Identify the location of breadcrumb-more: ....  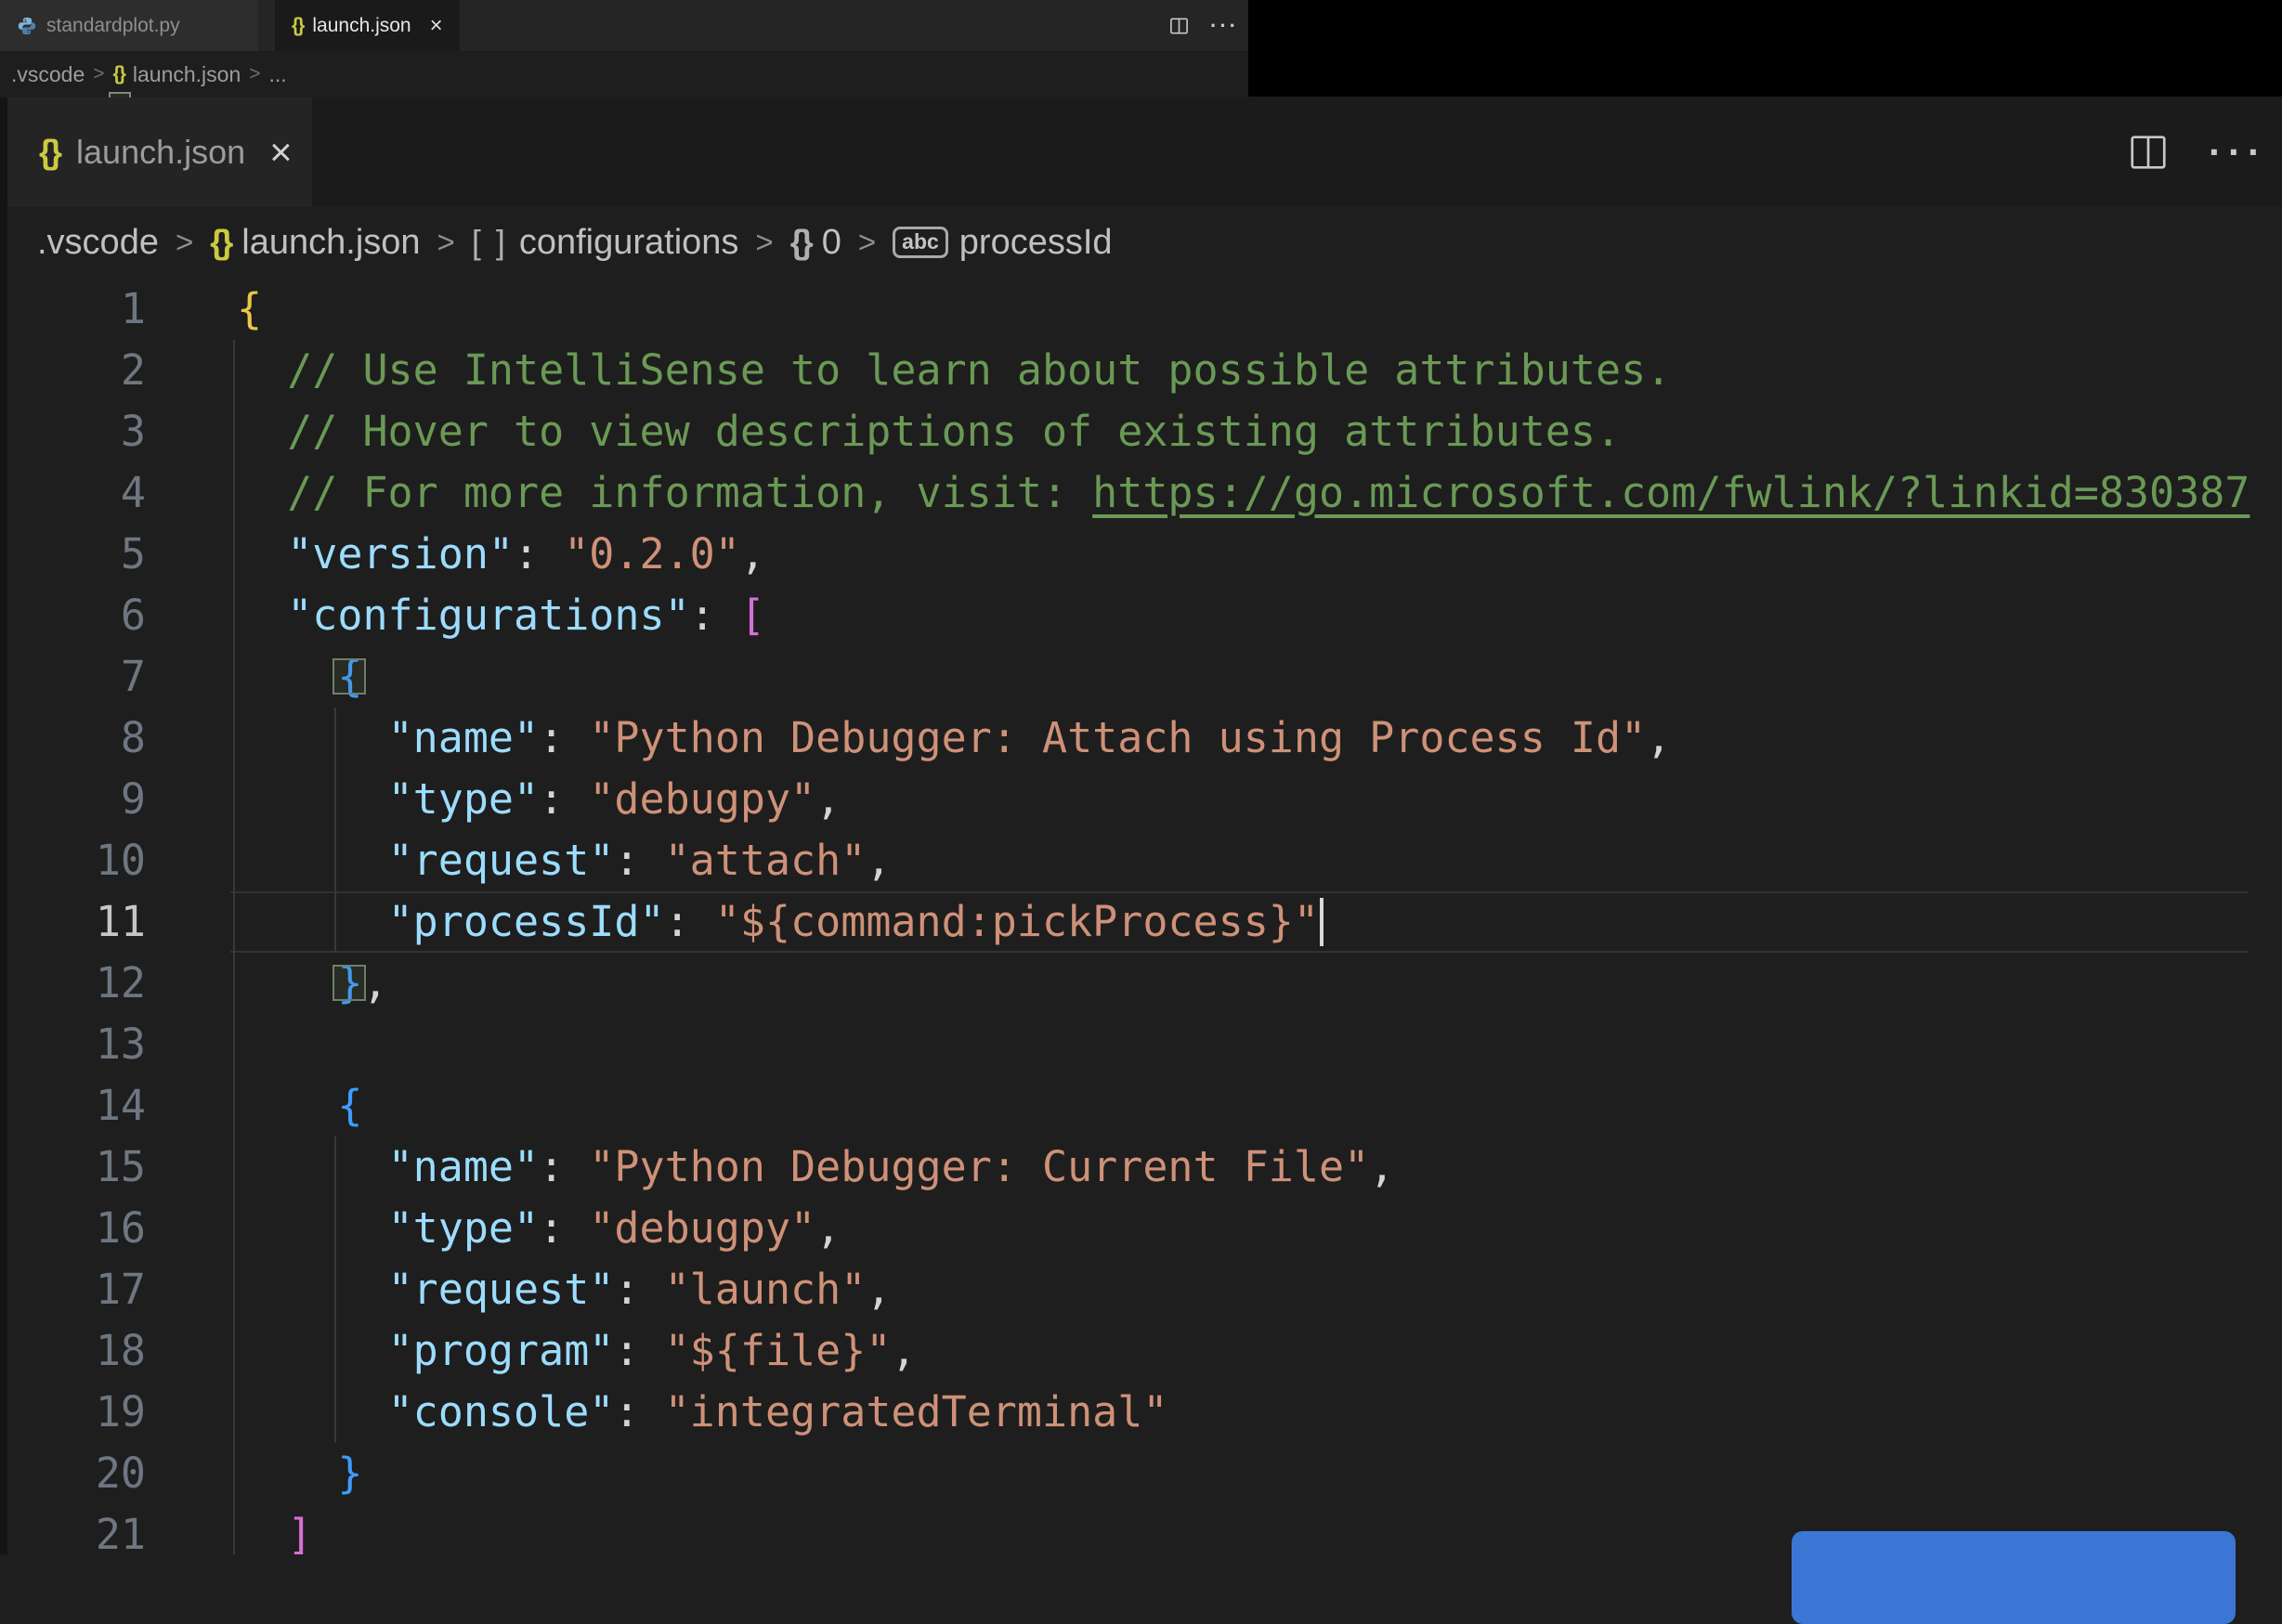
(278, 74).